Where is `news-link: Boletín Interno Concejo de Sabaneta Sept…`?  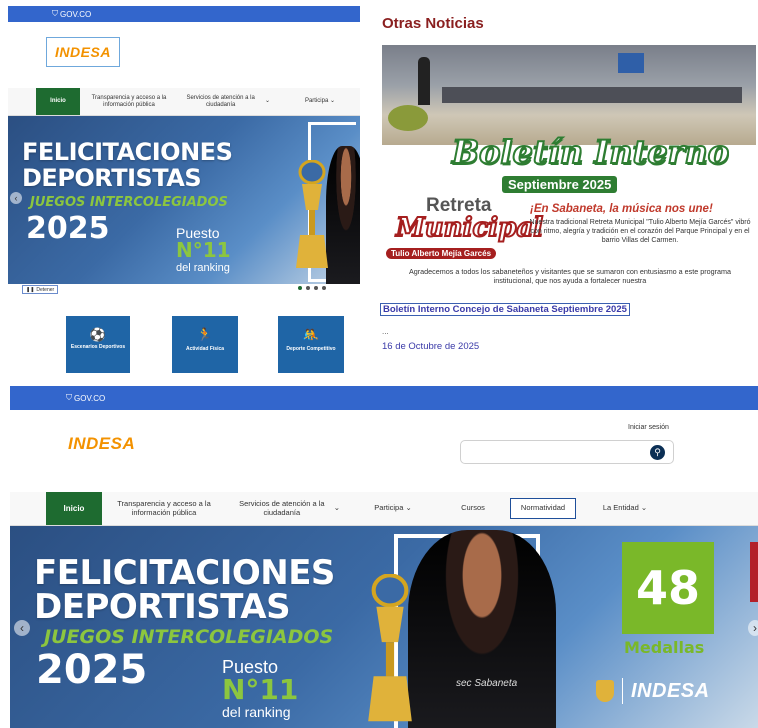 news-link: Boletín Interno Concejo de Sabaneta Sept… is located at coordinates (505, 309).